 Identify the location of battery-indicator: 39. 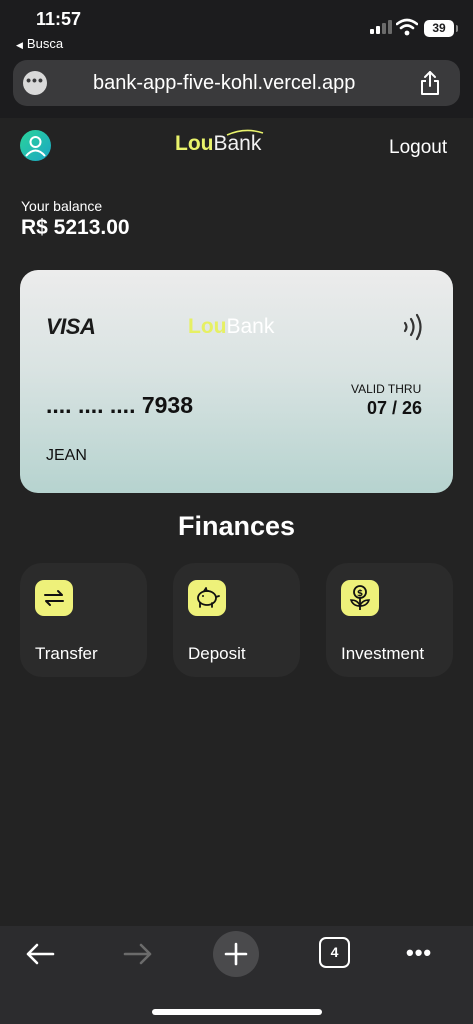
(441, 28).